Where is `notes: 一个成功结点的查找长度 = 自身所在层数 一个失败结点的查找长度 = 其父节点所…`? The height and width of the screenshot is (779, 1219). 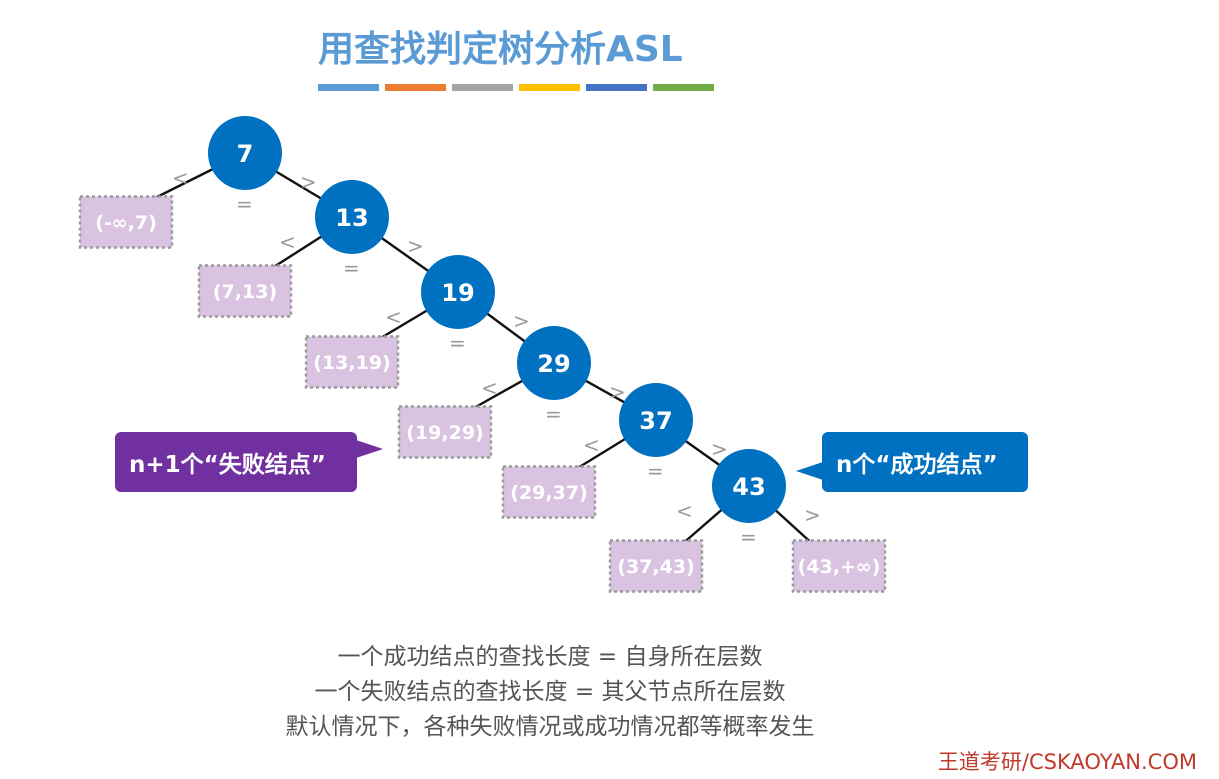 notes: 一个成功结点的查找长度 = 自身所在层数 一个失败结点的查找长度 = 其父节点所… is located at coordinates (550, 692).